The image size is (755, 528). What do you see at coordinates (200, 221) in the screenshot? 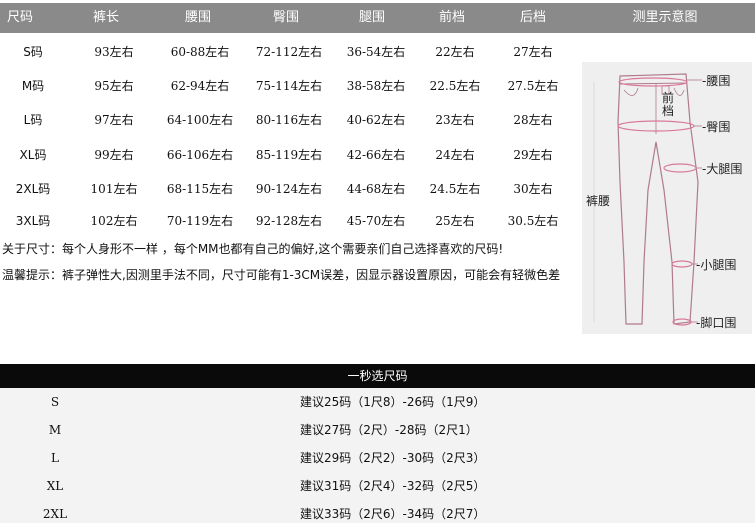
I see `cell-waist: 70-119左右` at bounding box center [200, 221].